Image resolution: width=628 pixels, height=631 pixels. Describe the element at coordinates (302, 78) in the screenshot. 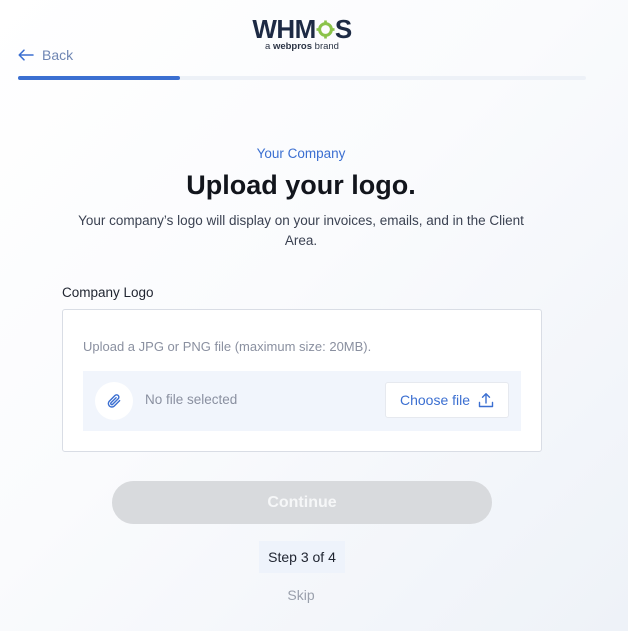

I see `progress-bar` at that location.